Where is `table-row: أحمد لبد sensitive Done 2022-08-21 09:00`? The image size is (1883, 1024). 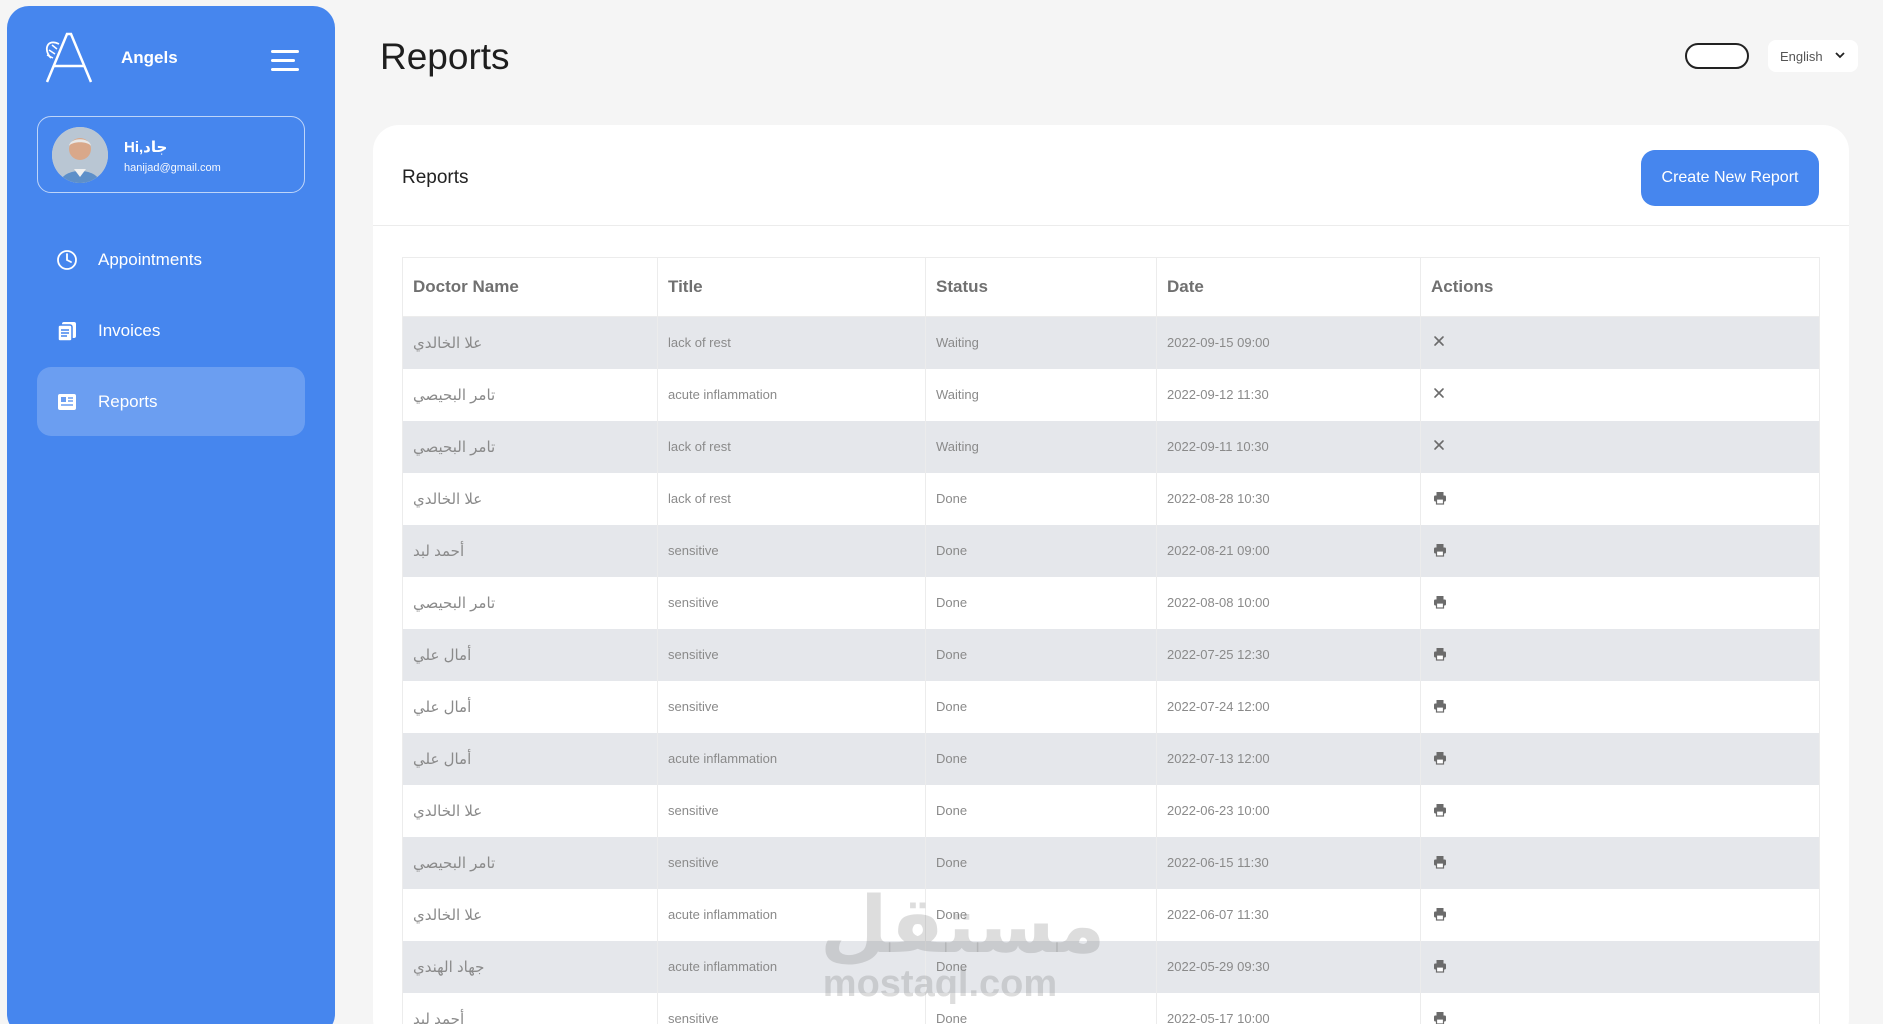
table-row: أحمد لبد sensitive Done 2022-08-21 09:00 is located at coordinates (1111, 550).